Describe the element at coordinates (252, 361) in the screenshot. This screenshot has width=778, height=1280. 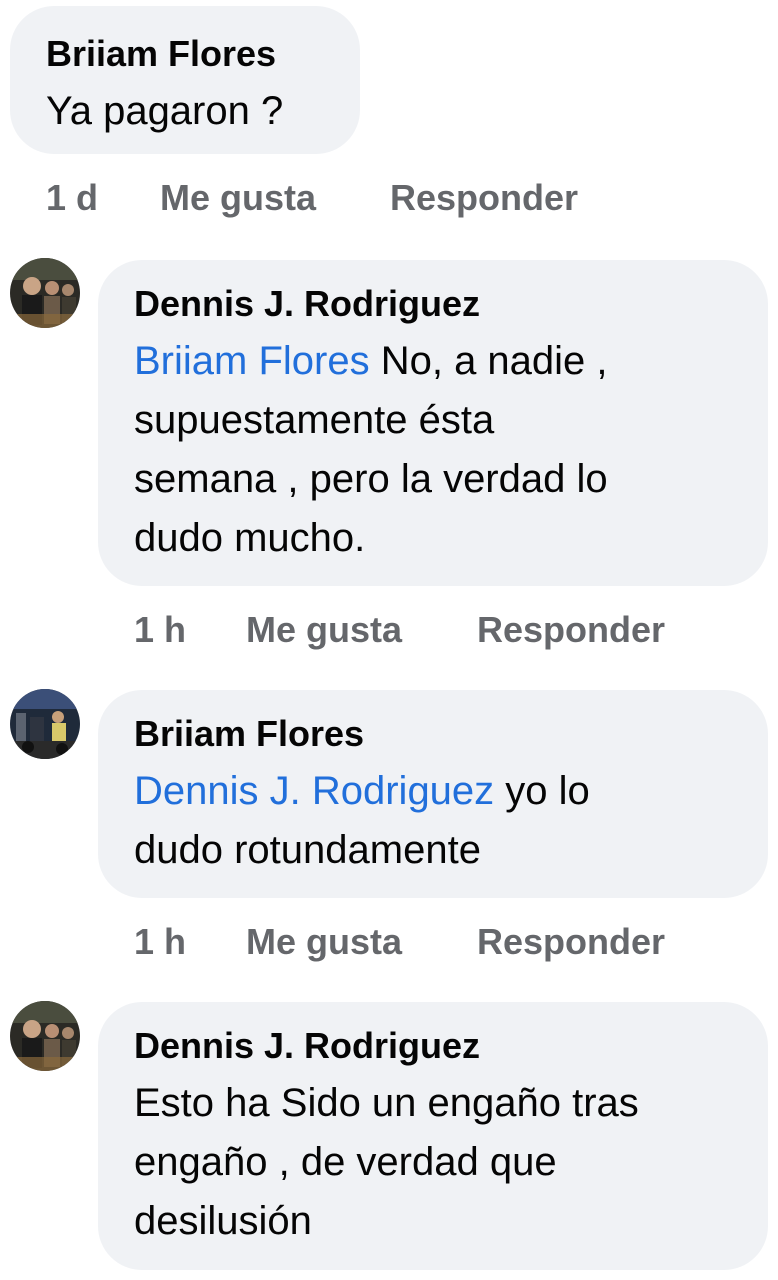
I see `mention-link: Briiam Flores` at that location.